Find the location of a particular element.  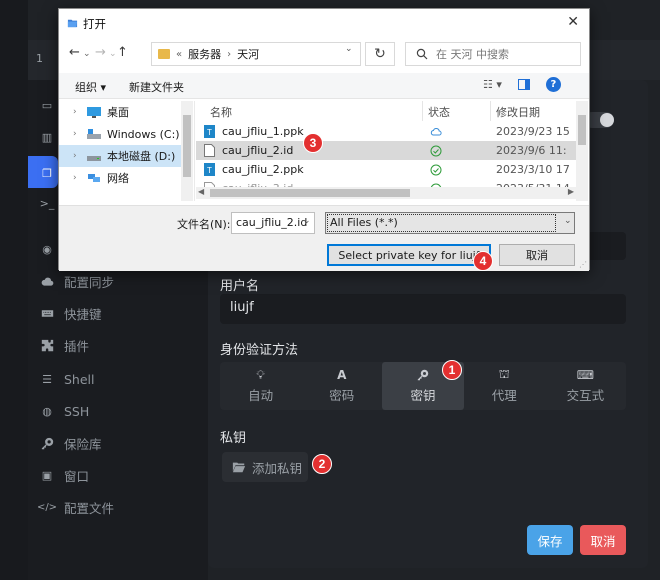

breadcrumb-item: 服务器 is located at coordinates (204, 54).